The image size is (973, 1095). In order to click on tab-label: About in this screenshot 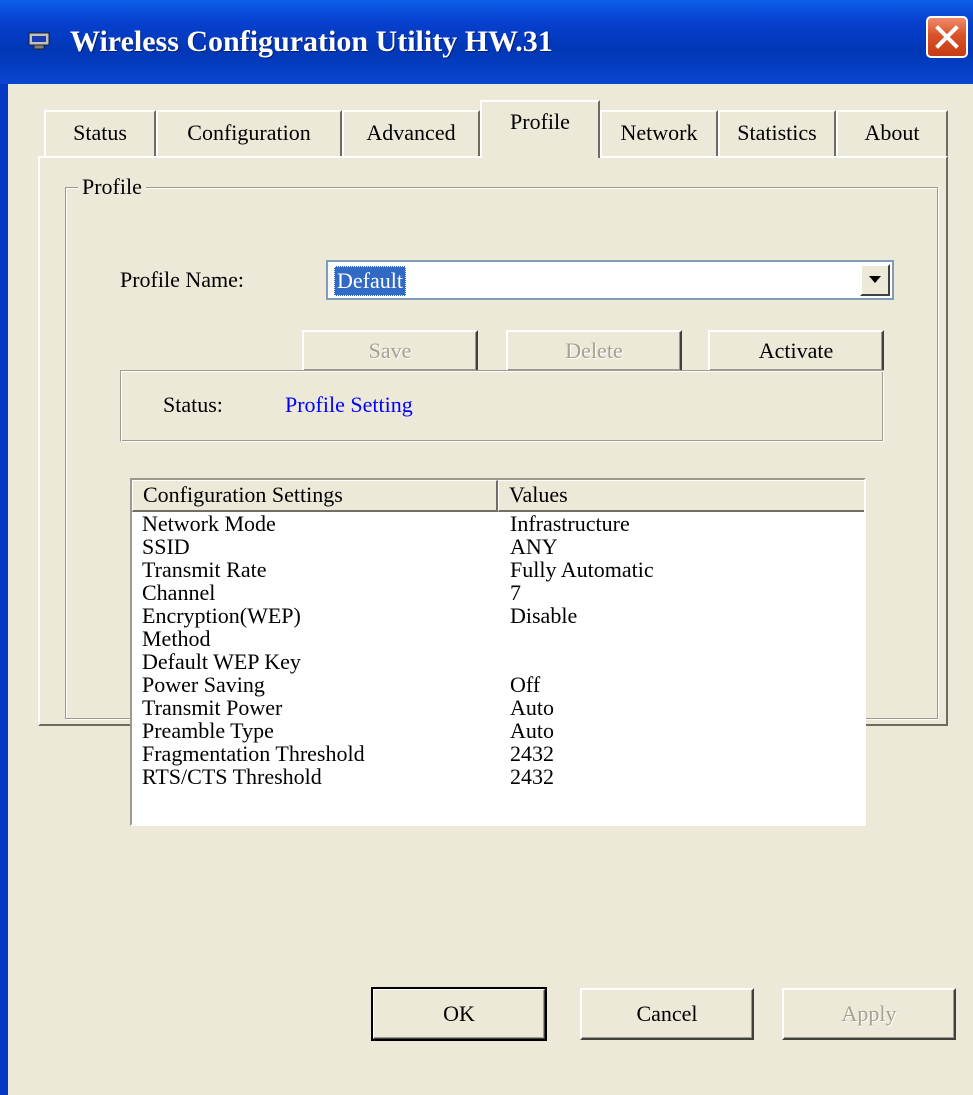, I will do `click(892, 132)`.